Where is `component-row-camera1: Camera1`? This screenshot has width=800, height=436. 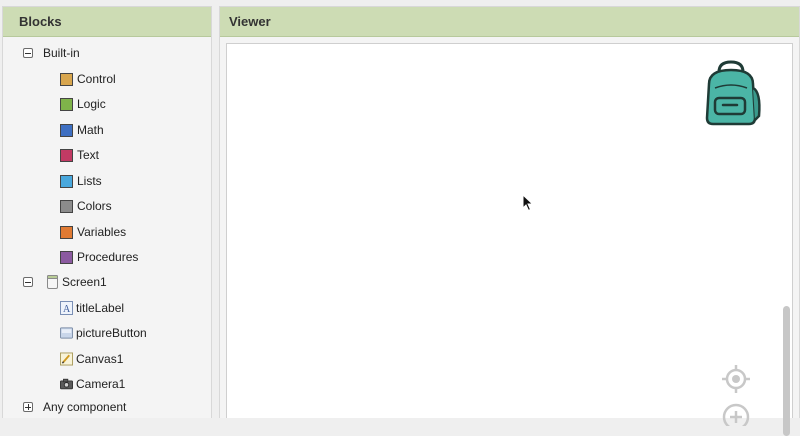
component-row-camera1: Camera1 is located at coordinates (92, 384).